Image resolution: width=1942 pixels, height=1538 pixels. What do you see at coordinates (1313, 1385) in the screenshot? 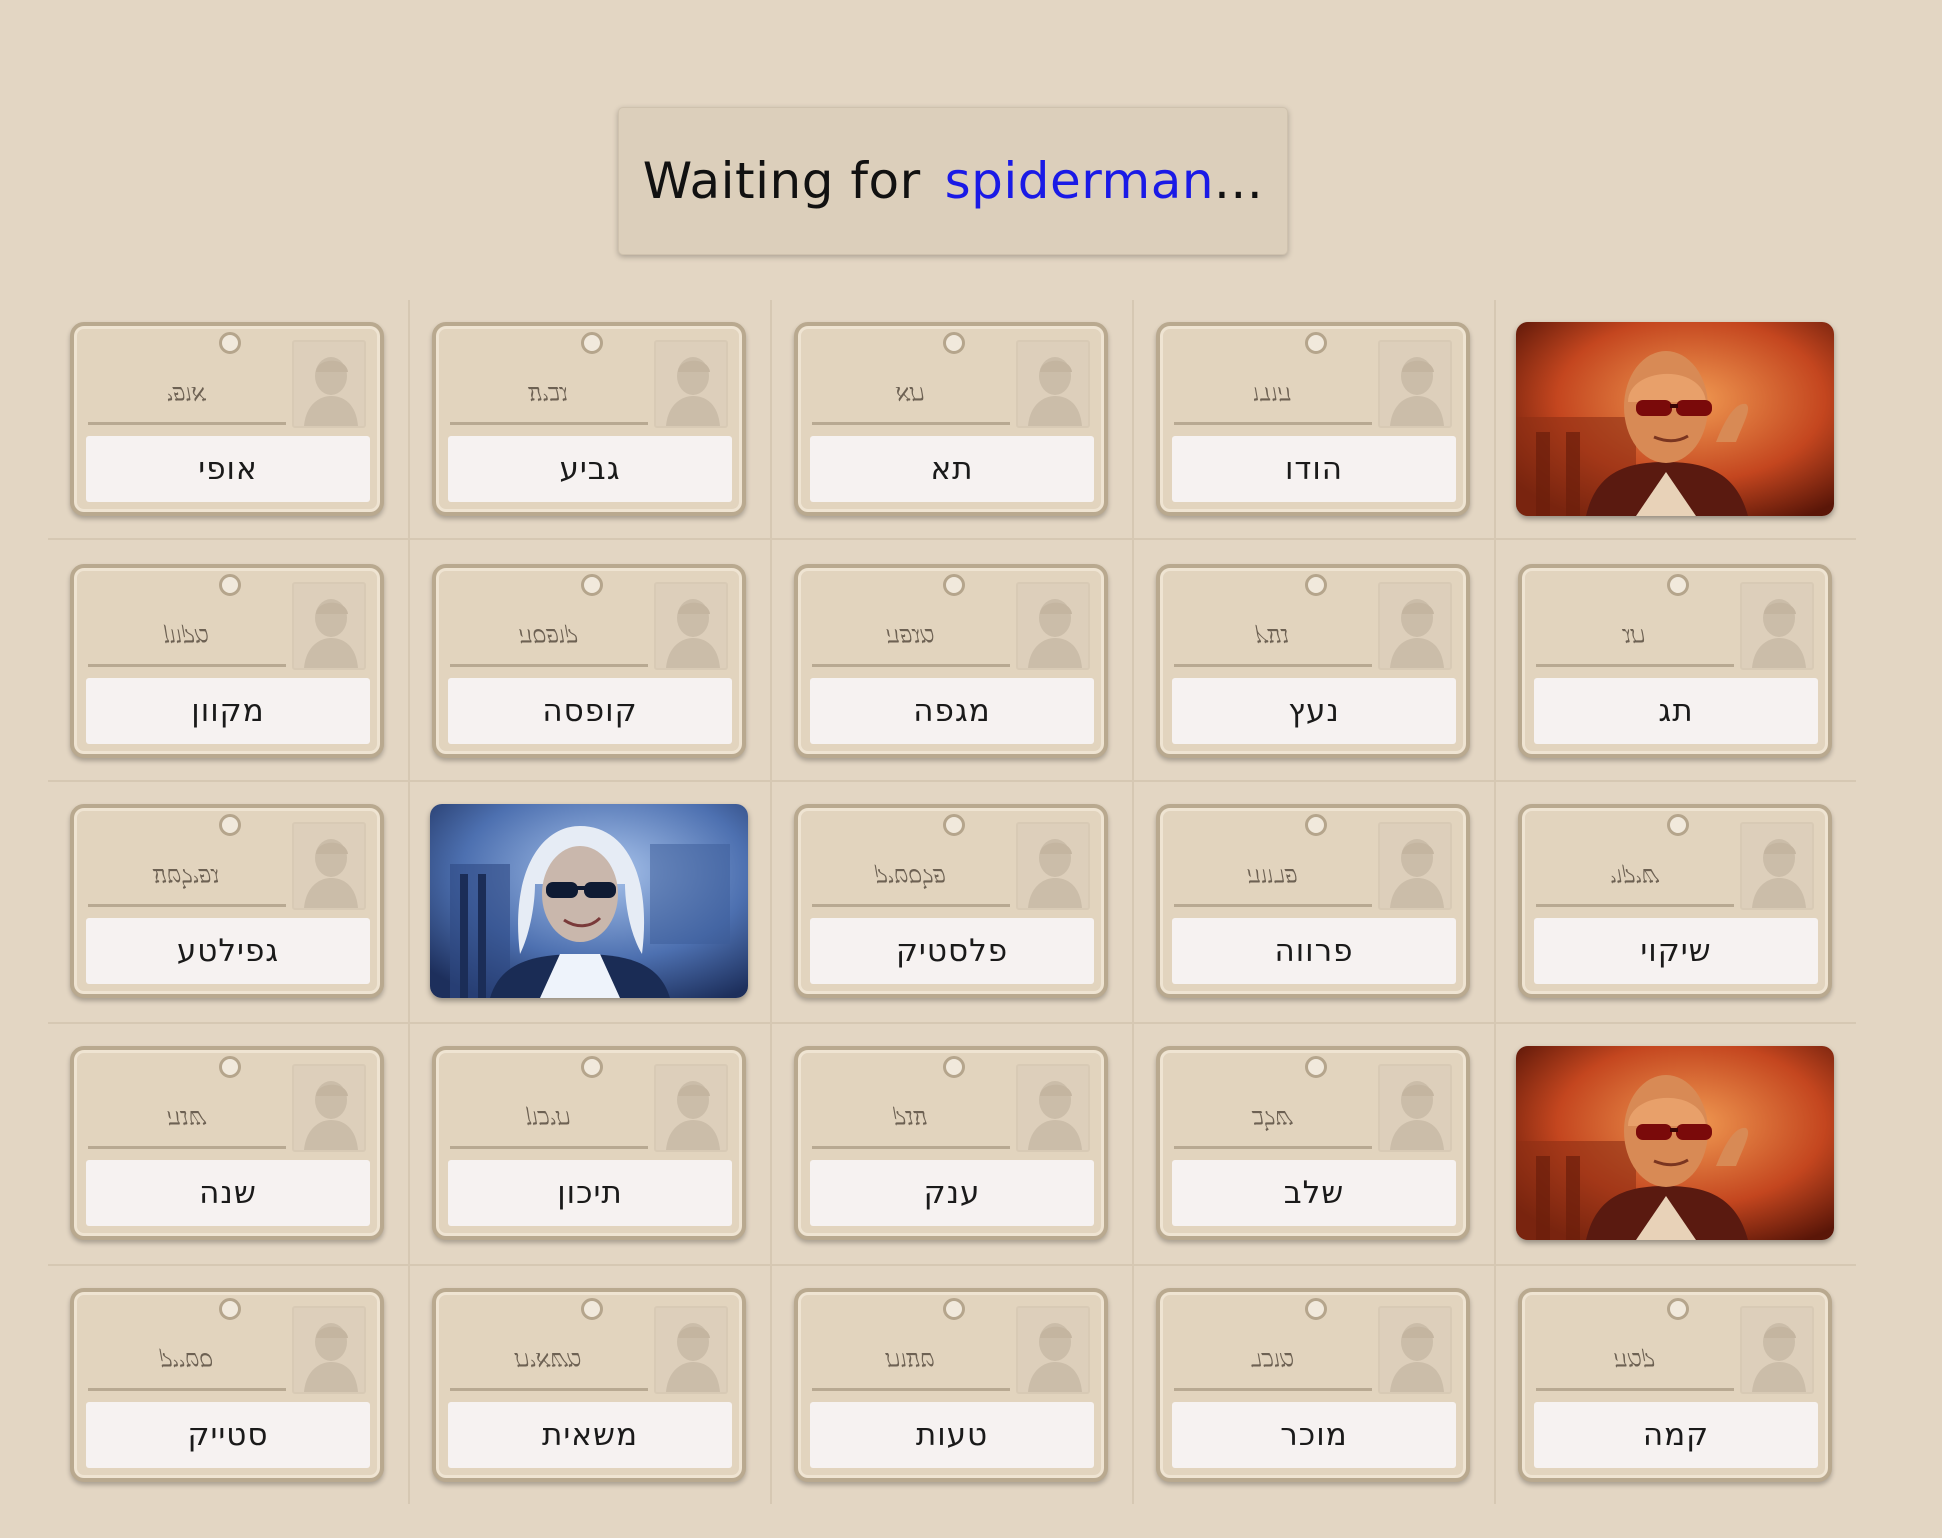
I see `word-card: מוכר מוכר` at bounding box center [1313, 1385].